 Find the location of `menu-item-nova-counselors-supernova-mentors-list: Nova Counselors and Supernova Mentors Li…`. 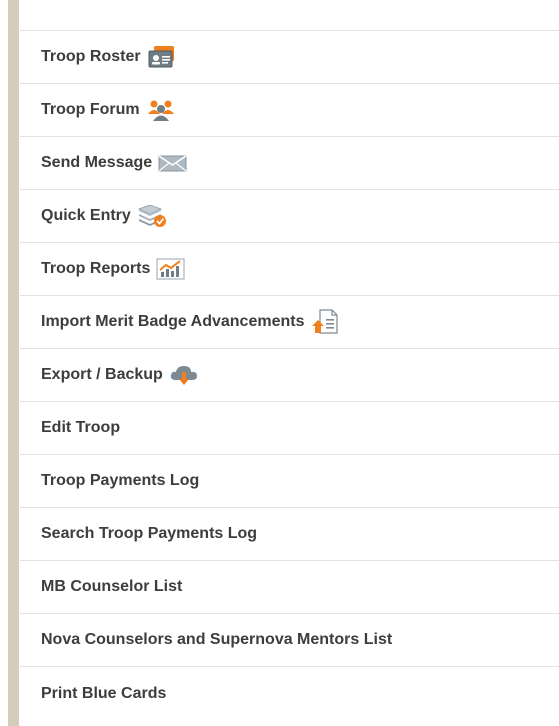

menu-item-nova-counselors-supernova-mentors-list: Nova Counselors and Supernova Mentors Li… is located at coordinates (289, 640).